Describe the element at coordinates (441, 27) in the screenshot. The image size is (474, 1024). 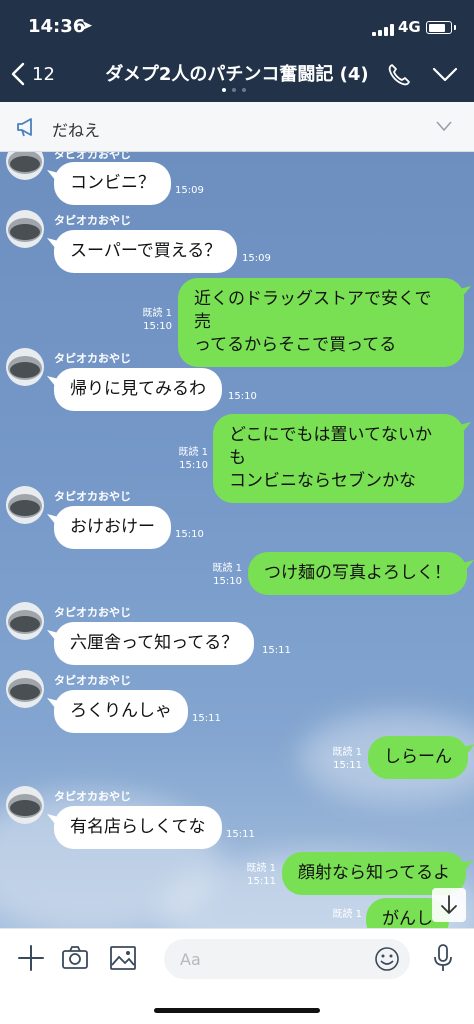
I see `battery-icon` at that location.